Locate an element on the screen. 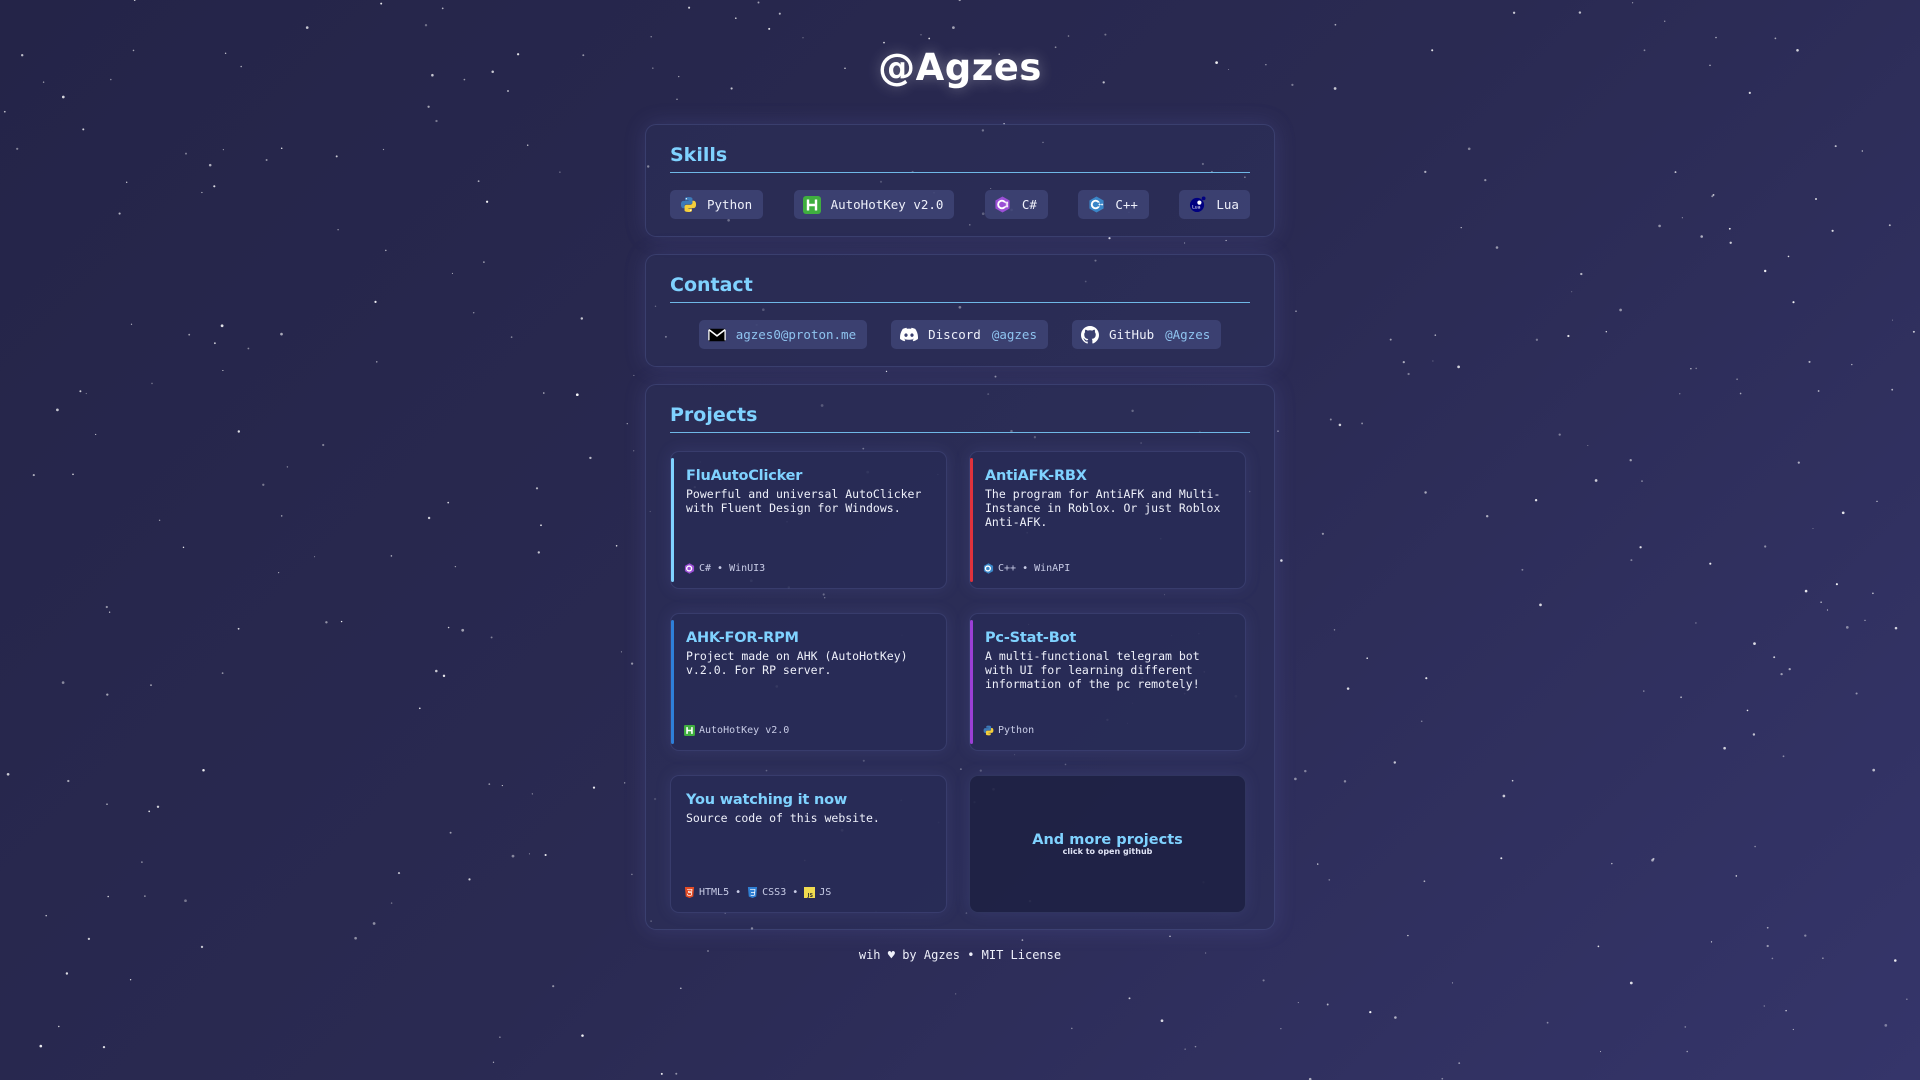 The width and height of the screenshot is (1920, 1080). tag-label: CSS3 is located at coordinates (774, 892).